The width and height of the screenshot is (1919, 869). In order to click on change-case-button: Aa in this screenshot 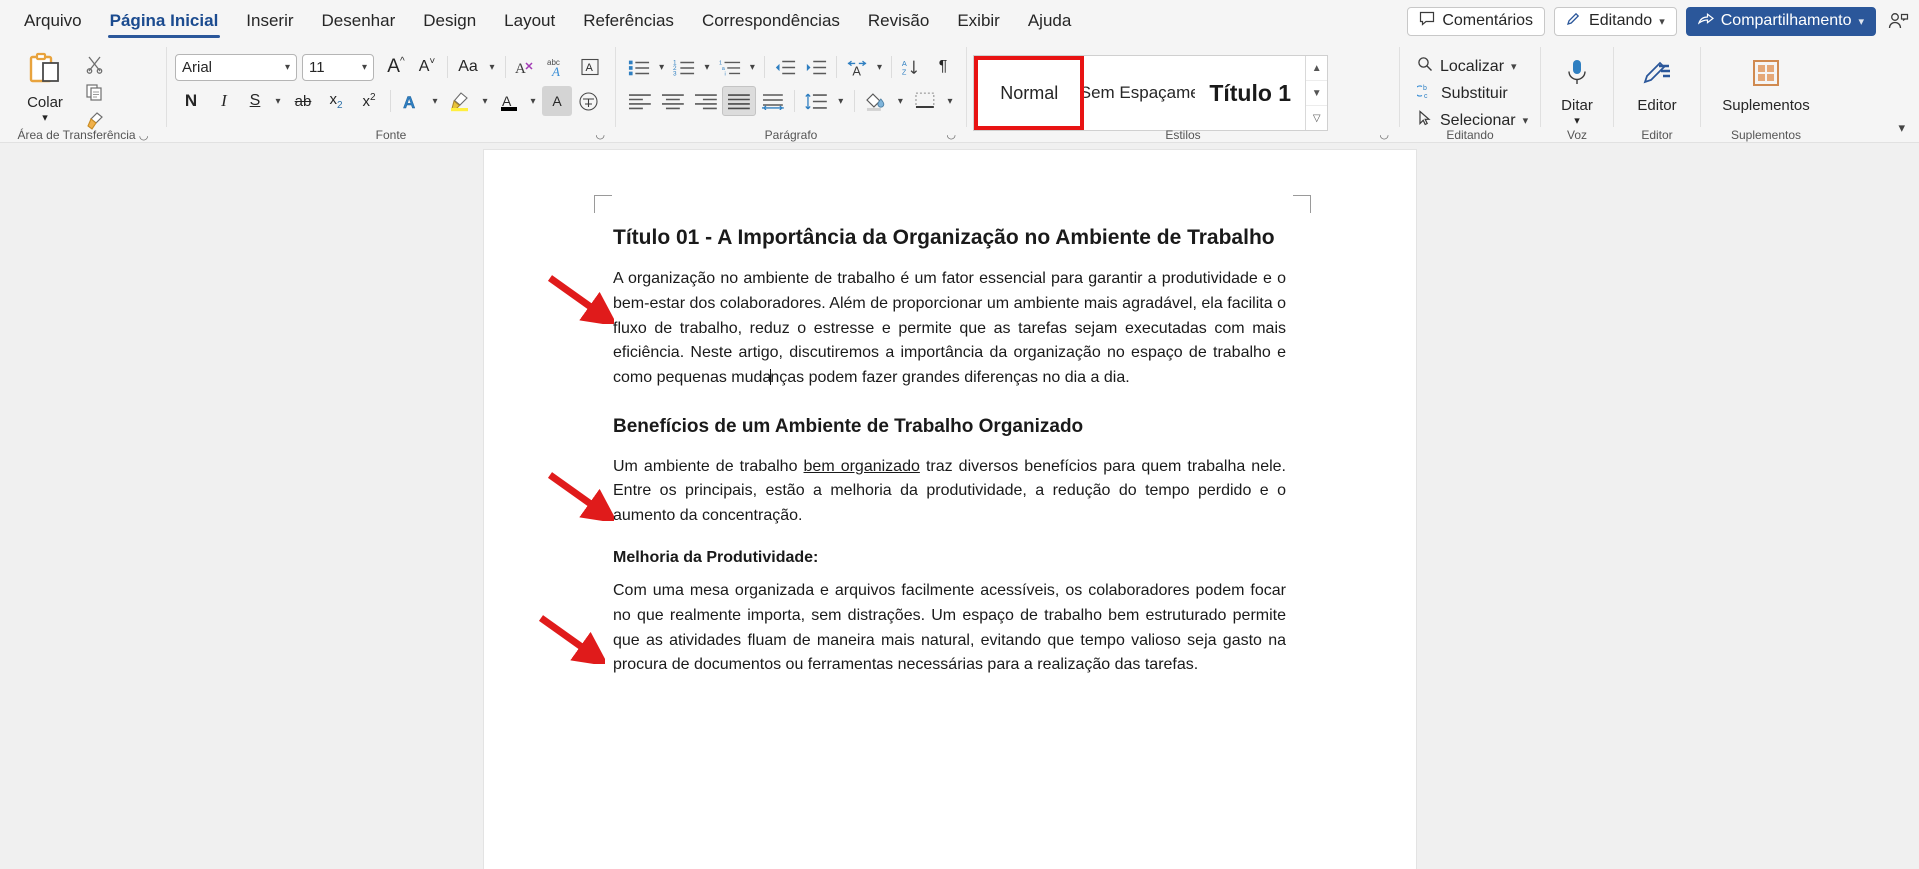, I will do `click(468, 67)`.